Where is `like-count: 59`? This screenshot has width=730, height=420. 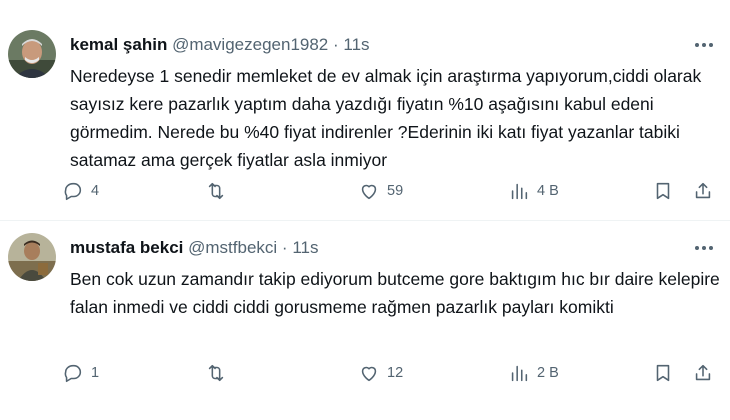 like-count: 59 is located at coordinates (395, 191).